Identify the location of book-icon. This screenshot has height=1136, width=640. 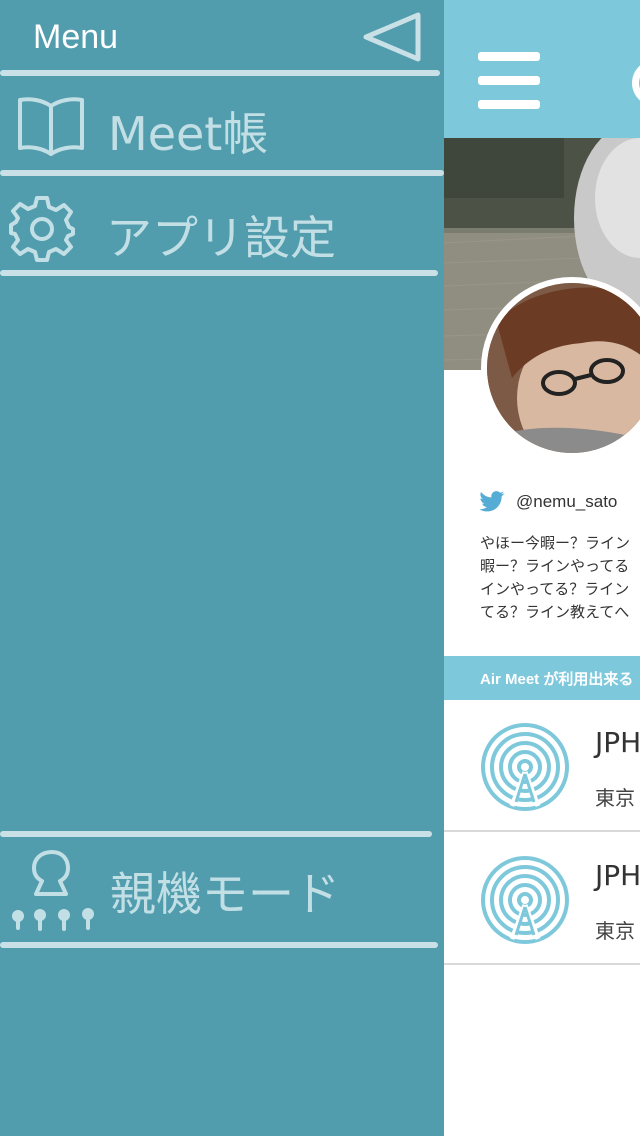
(51, 126).